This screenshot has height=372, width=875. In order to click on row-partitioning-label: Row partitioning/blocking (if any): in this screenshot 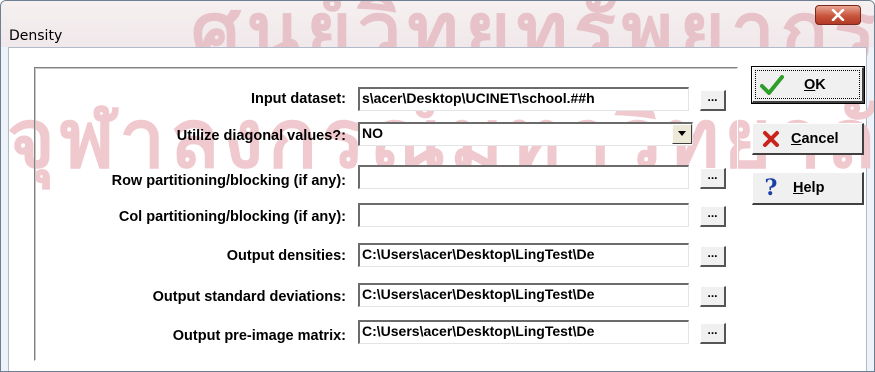, I will do `click(228, 181)`.